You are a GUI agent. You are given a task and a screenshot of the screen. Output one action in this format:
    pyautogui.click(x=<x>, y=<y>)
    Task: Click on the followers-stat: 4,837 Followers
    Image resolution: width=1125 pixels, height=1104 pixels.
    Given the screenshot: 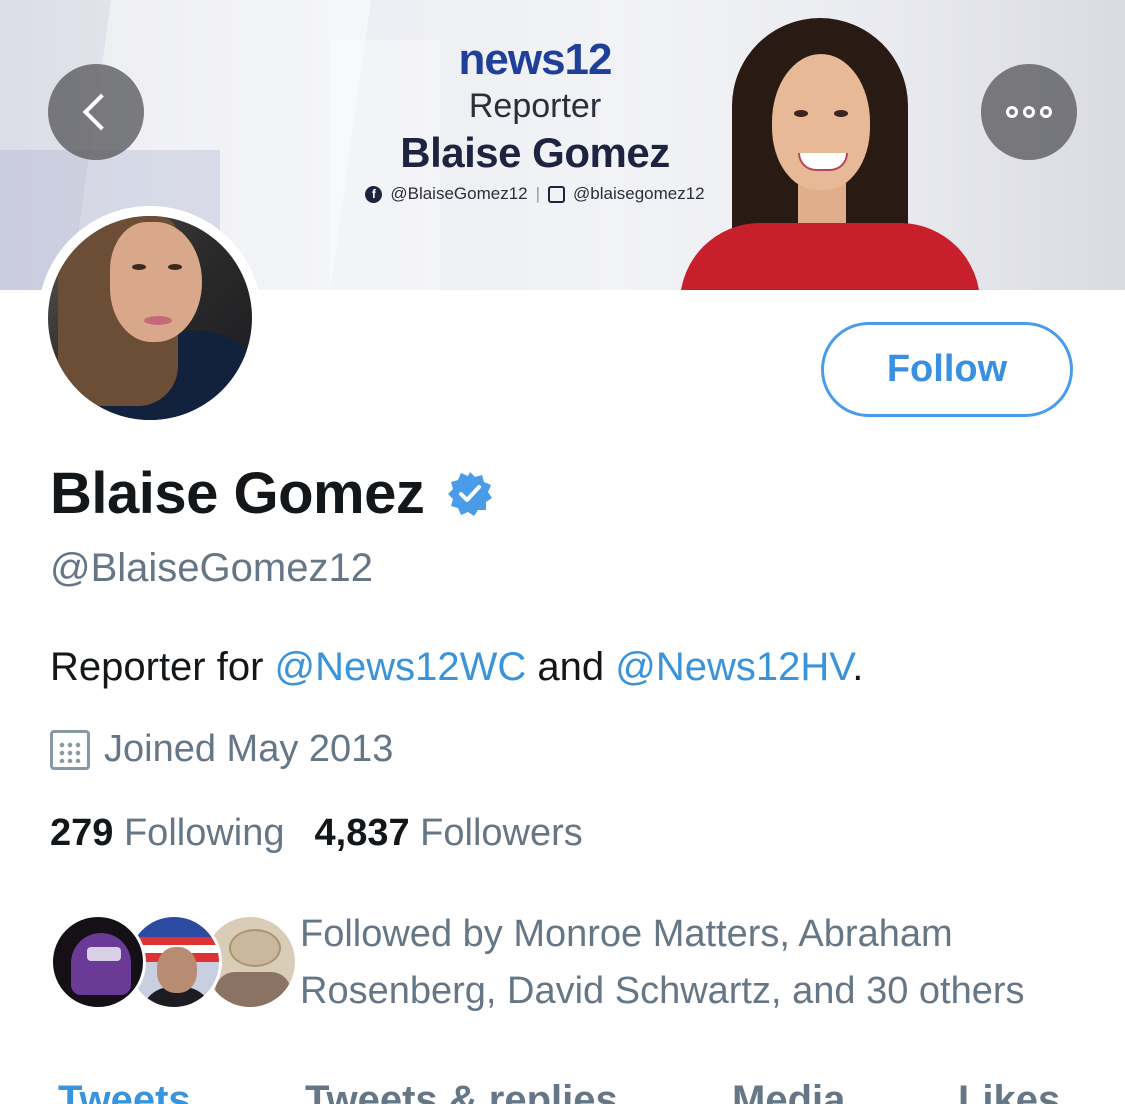 What is the action you would take?
    pyautogui.click(x=449, y=833)
    